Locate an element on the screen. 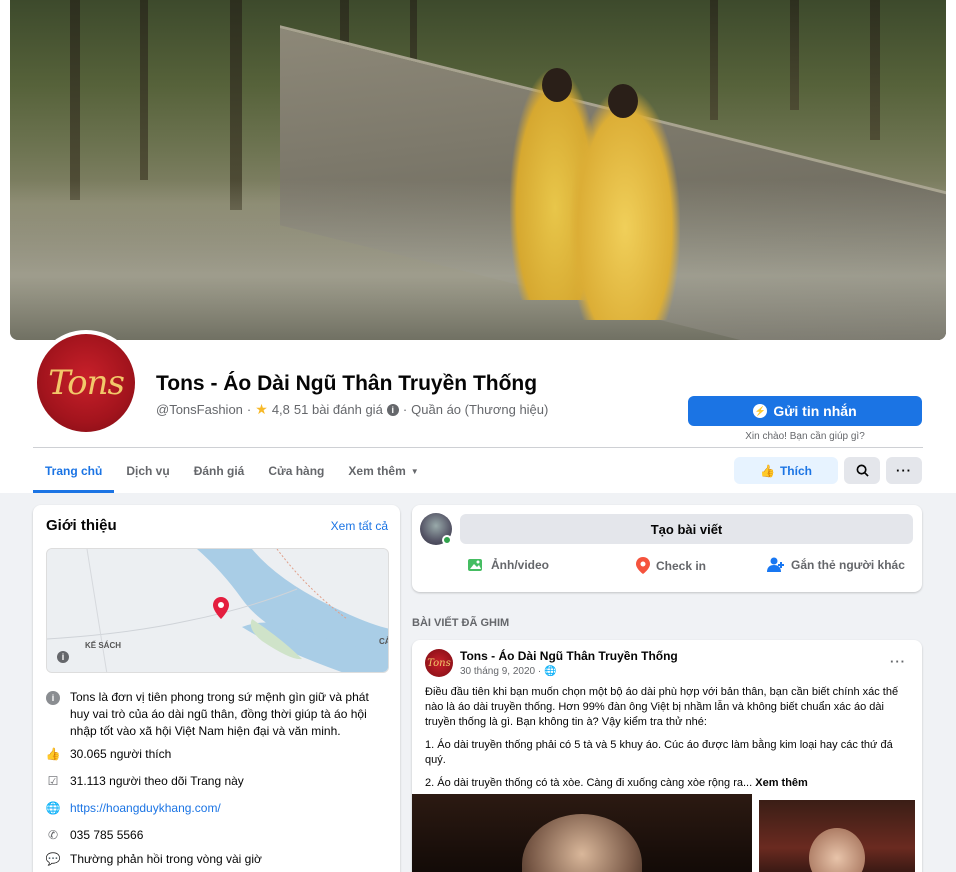  follow-icon: ☑ is located at coordinates (53, 781).